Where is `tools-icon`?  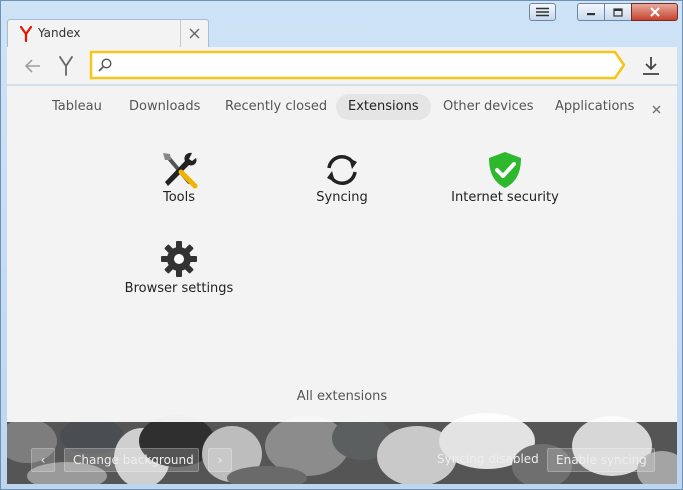 tools-icon is located at coordinates (180, 170).